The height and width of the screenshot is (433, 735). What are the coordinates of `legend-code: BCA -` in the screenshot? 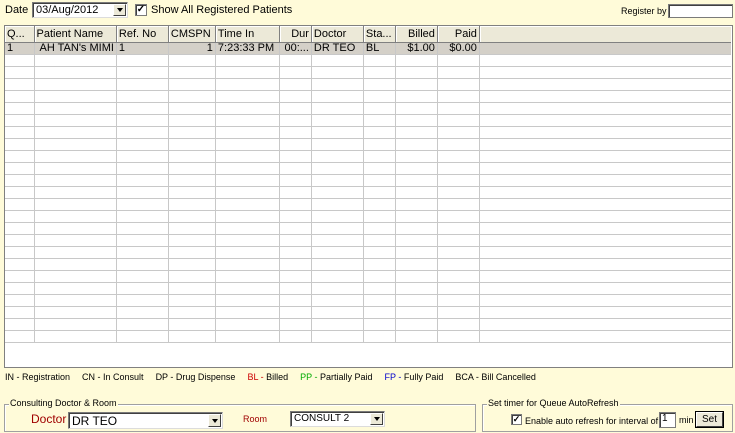 It's located at (468, 377).